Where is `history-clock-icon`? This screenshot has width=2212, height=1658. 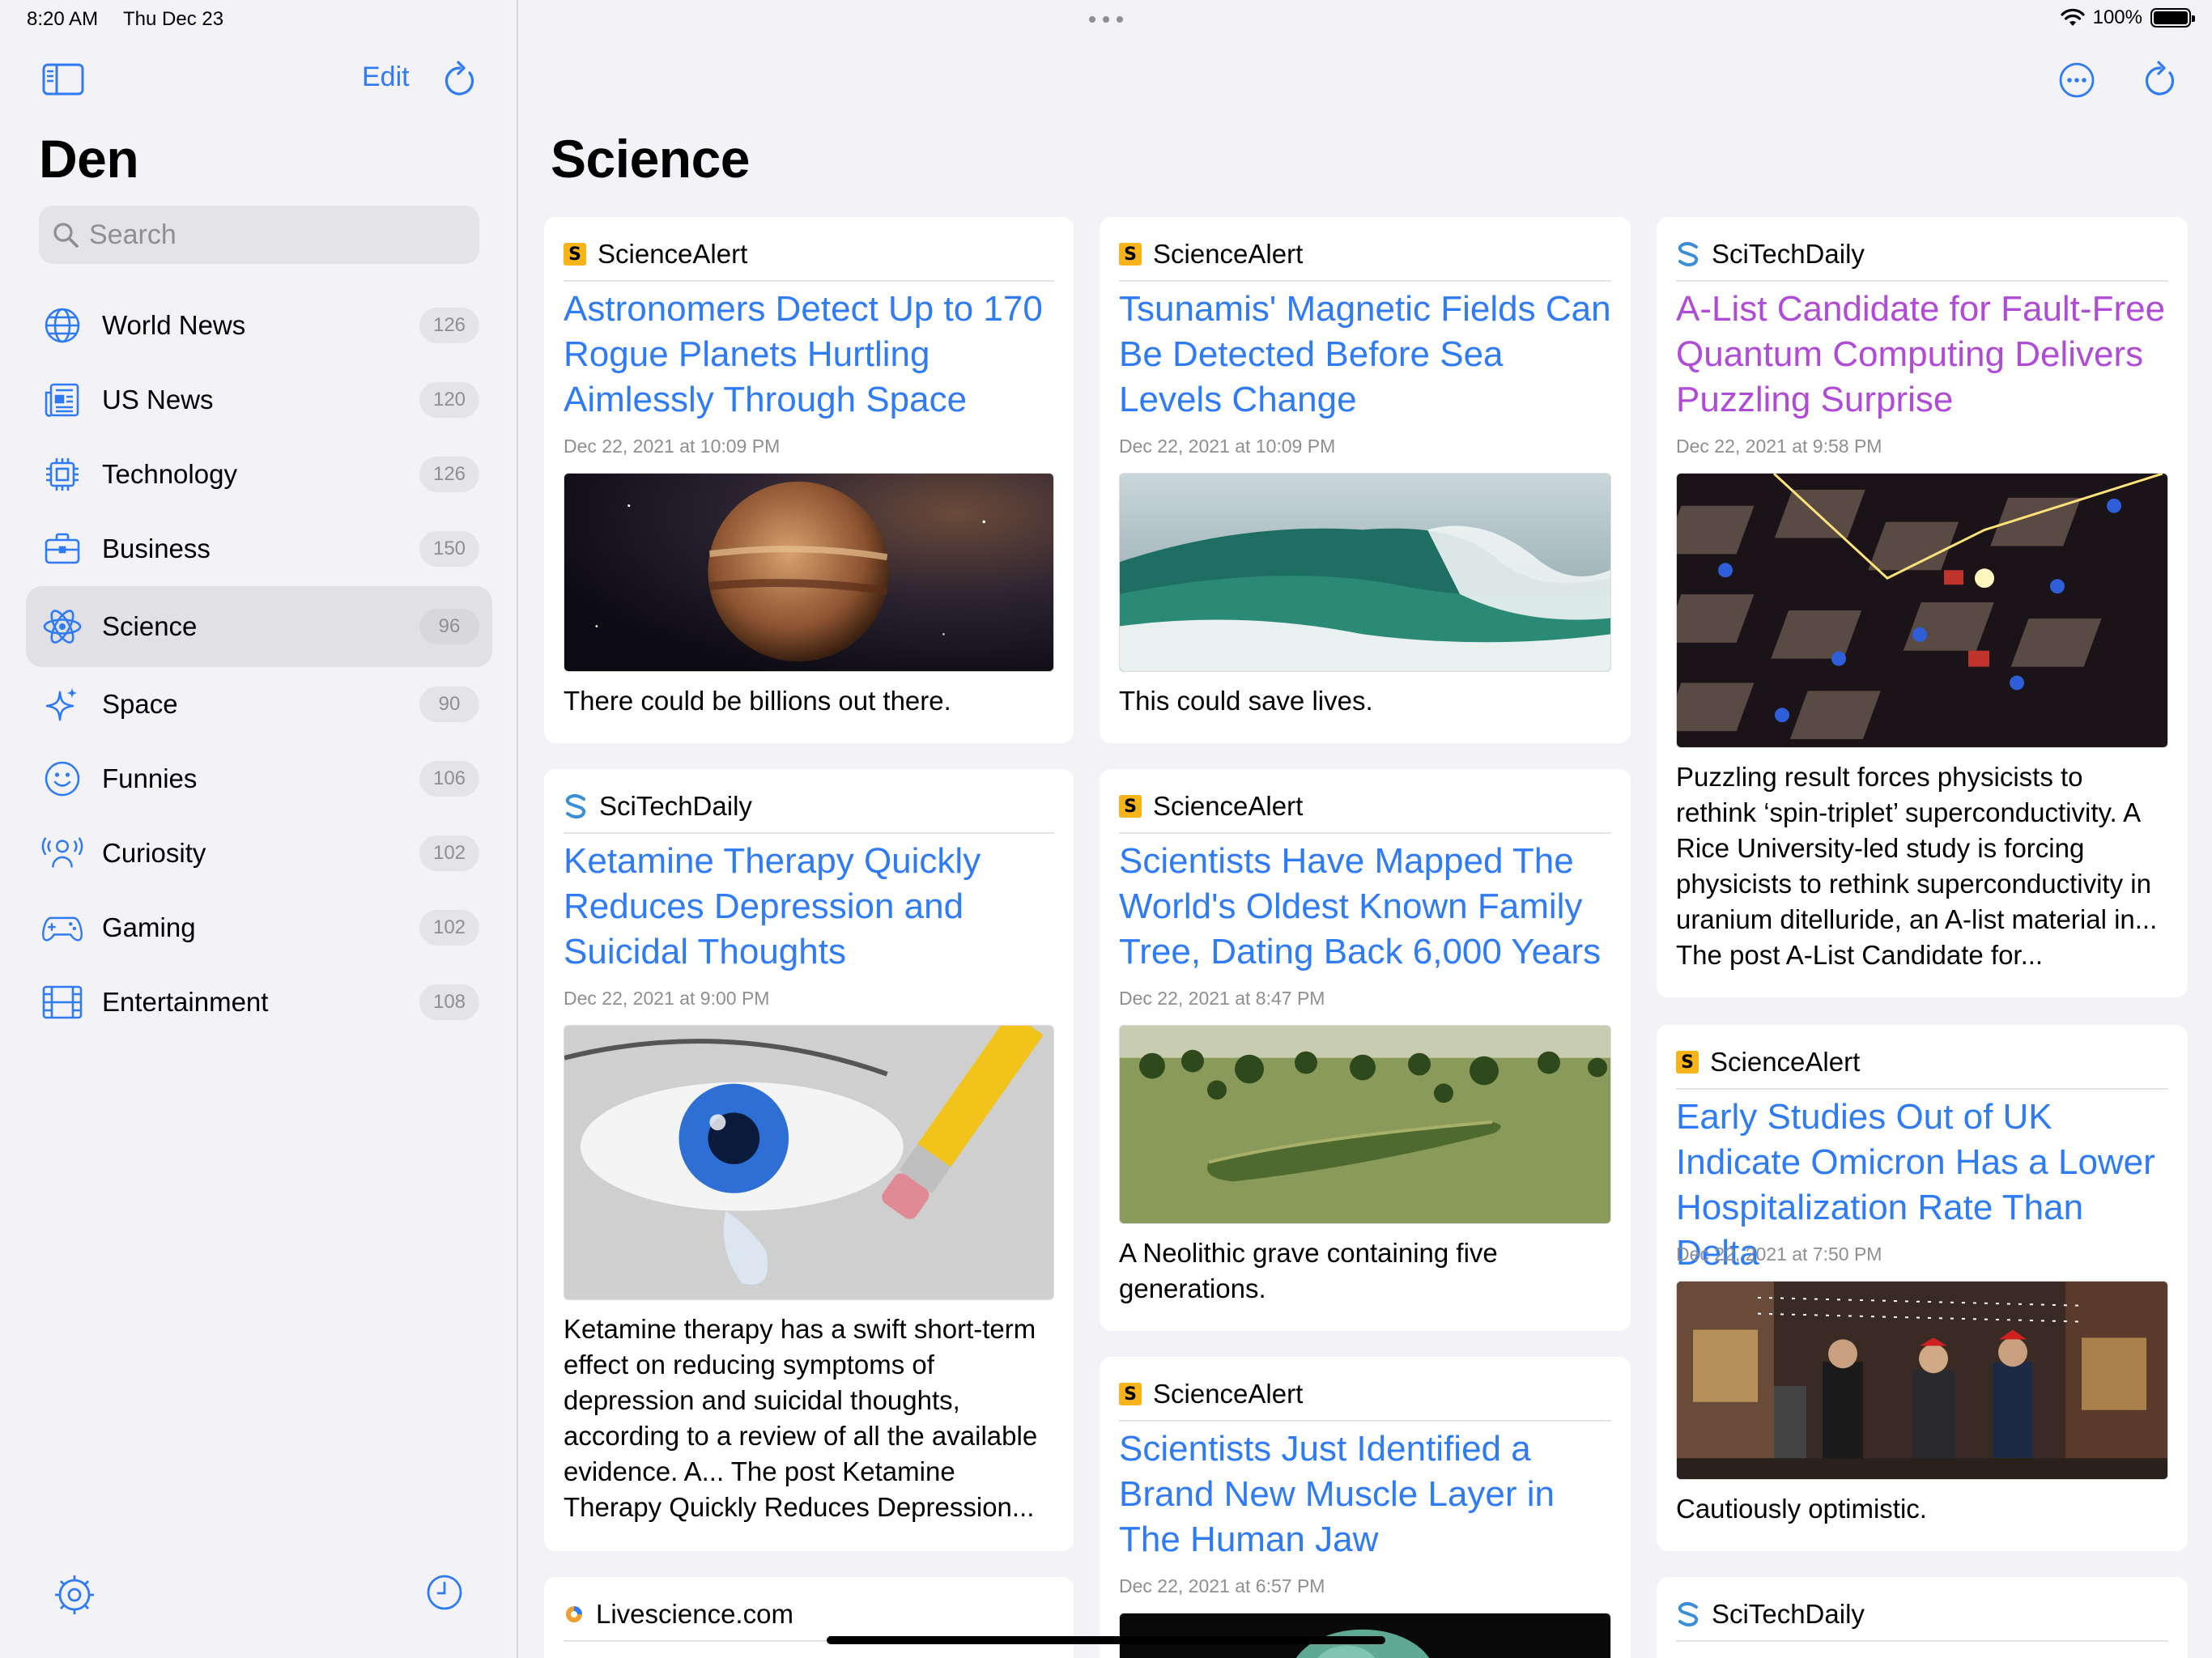
history-clock-icon is located at coordinates (445, 1592).